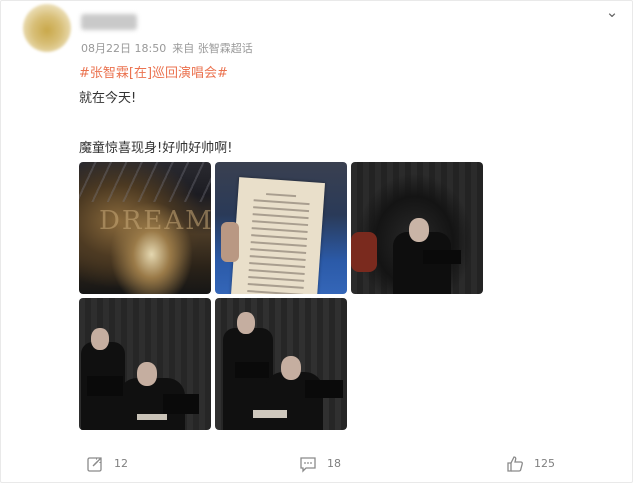 The width and height of the screenshot is (633, 483). Describe the element at coordinates (170, 48) in the screenshot. I see `post-meta: 08月22日 18:50 来自 张智霖超话` at that location.